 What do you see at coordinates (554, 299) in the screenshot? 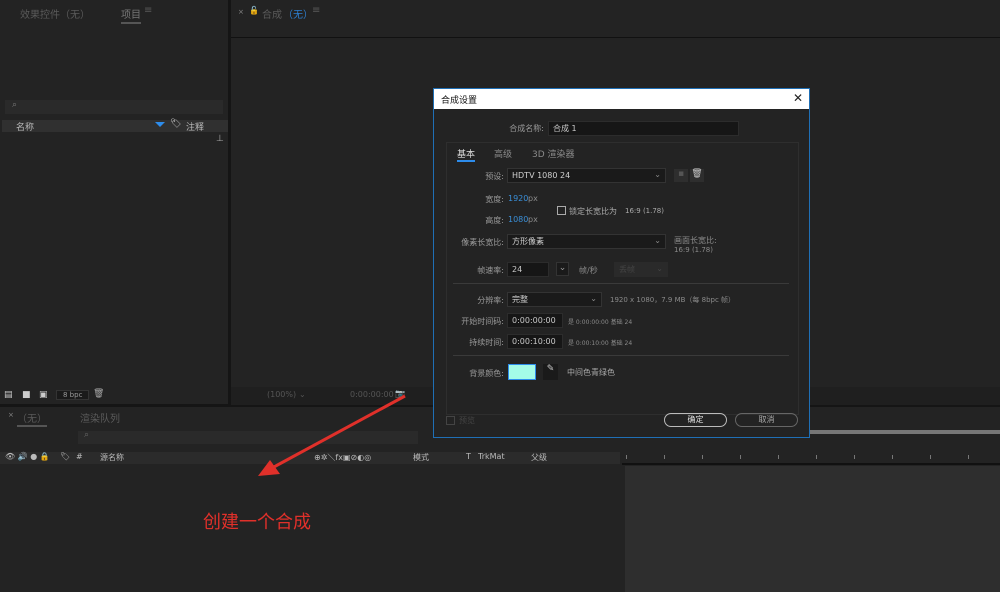
I see `resolution-select: 完整 ⌄` at bounding box center [554, 299].